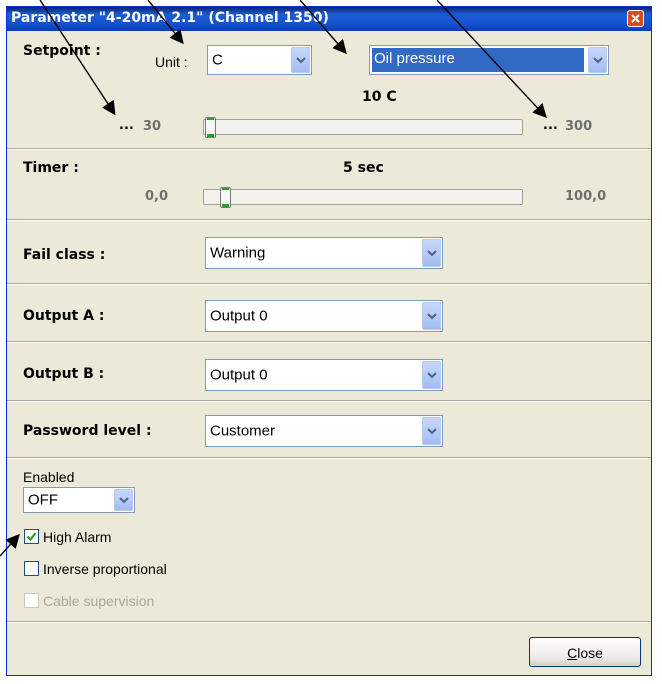 The width and height of the screenshot is (662, 684). What do you see at coordinates (64, 316) in the screenshot?
I see `output-a-label: Output A :` at bounding box center [64, 316].